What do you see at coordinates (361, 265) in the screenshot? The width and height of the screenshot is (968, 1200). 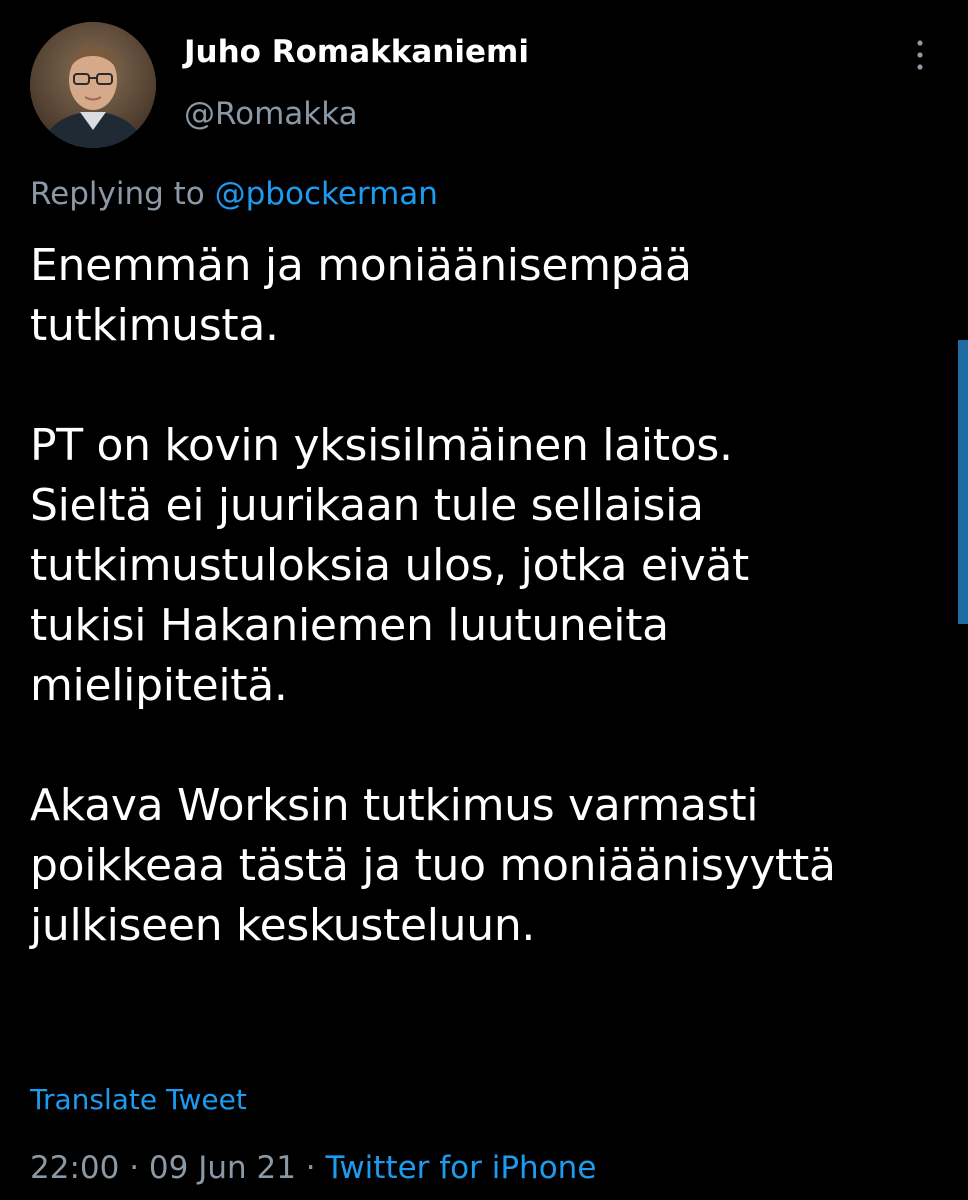 I see `tweet-line: Enemmän ja moniäänisempää` at bounding box center [361, 265].